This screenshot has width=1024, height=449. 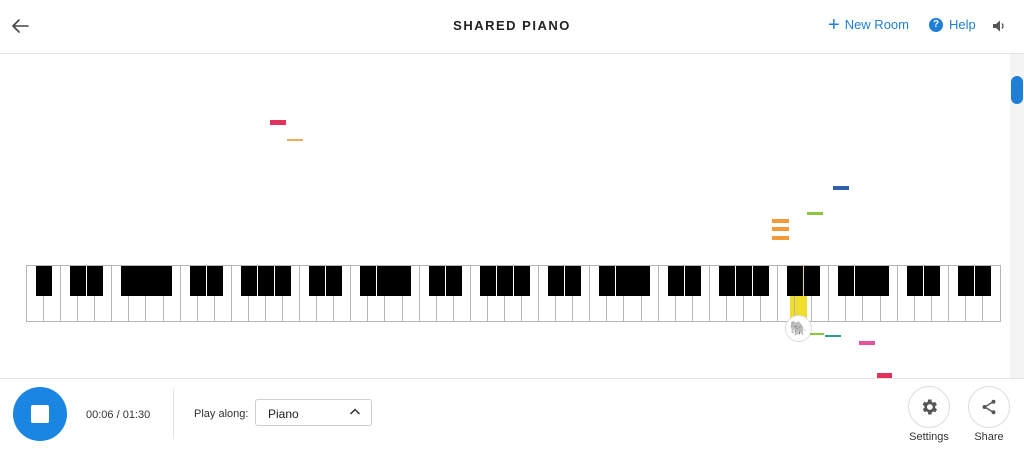 What do you see at coordinates (999, 26) in the screenshot?
I see `speaker-icon` at bounding box center [999, 26].